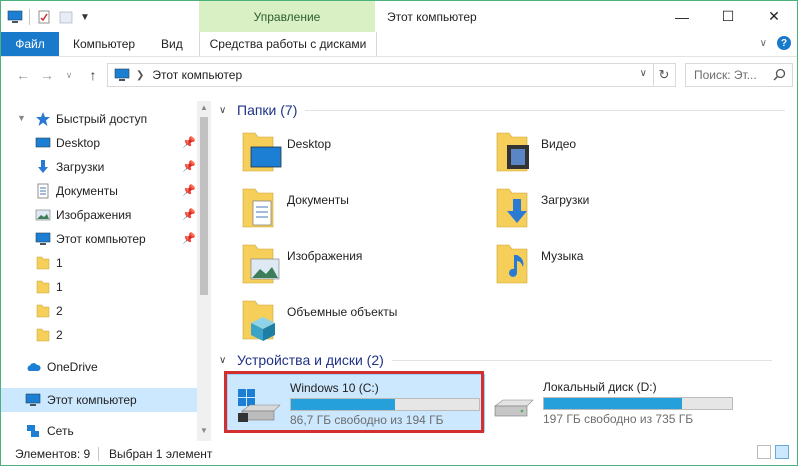 The image size is (798, 466). Describe the element at coordinates (764, 452) in the screenshot. I see `details-view-icon` at that location.